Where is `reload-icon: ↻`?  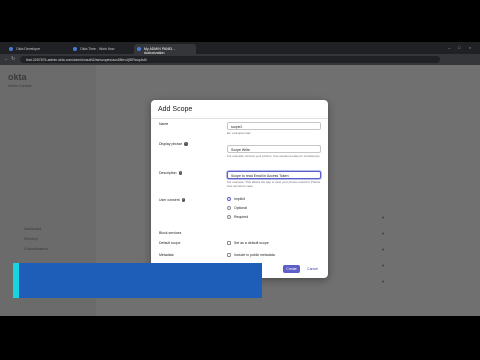 reload-icon: ↻ is located at coordinates (13, 59).